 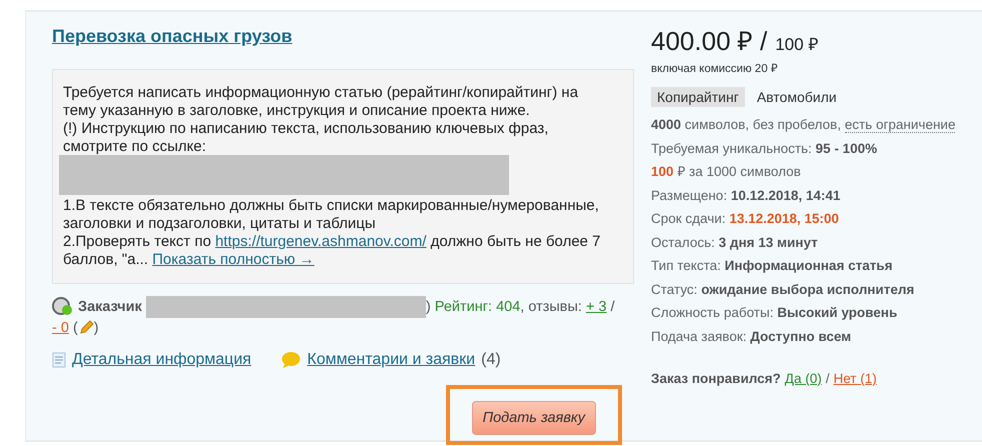 What do you see at coordinates (735, 243) in the screenshot?
I see `detail-line: Осталось: 3 дня 13 минут` at bounding box center [735, 243].